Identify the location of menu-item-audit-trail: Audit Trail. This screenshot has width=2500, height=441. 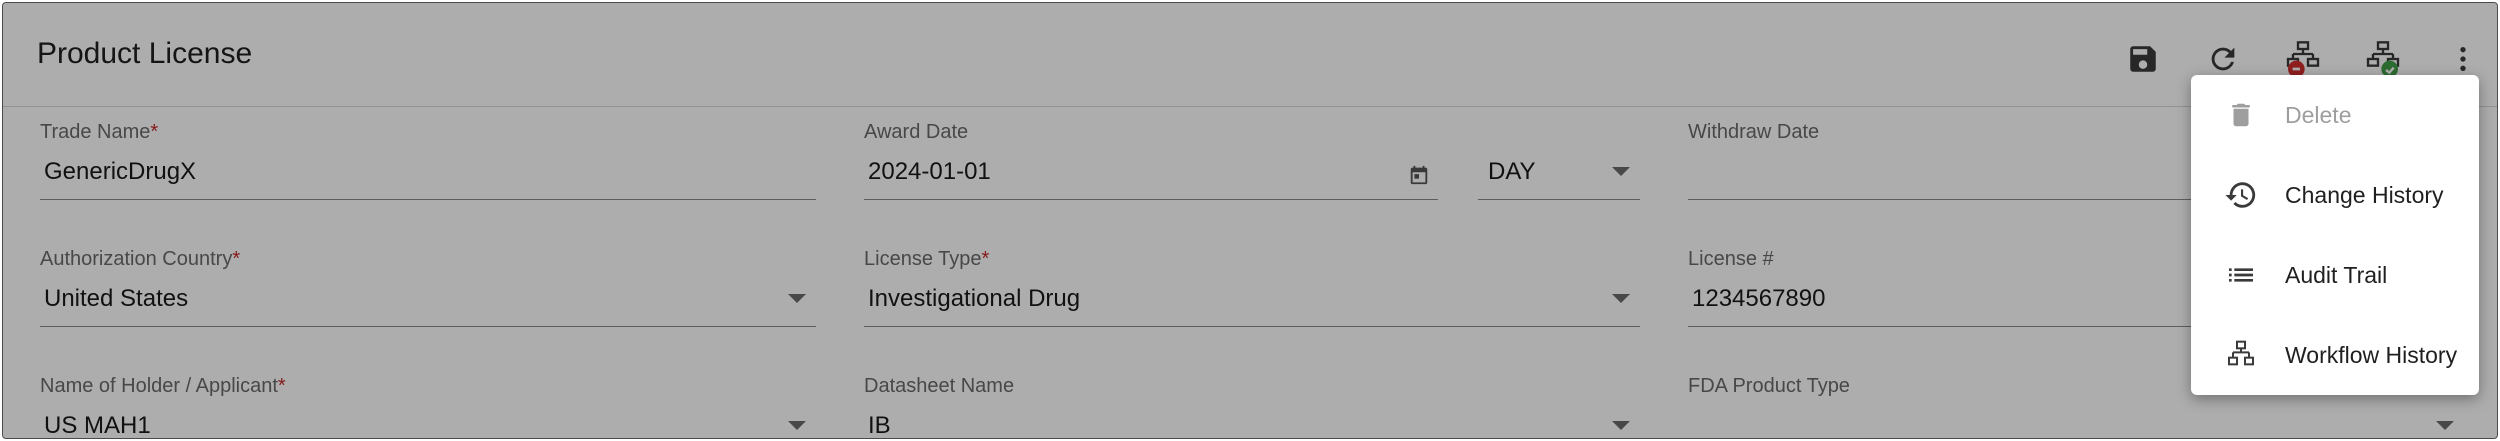
(2336, 275).